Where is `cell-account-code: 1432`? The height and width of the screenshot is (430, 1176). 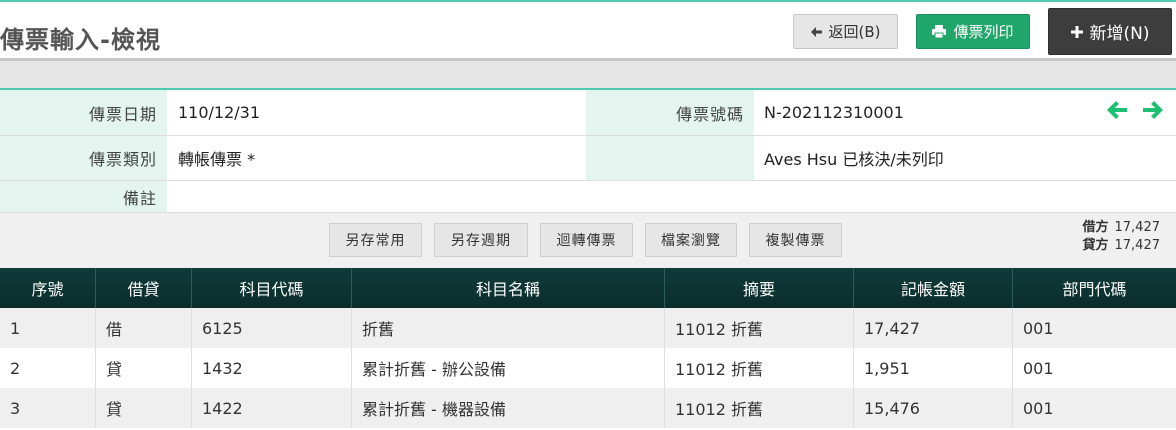 cell-account-code: 1432 is located at coordinates (272, 368).